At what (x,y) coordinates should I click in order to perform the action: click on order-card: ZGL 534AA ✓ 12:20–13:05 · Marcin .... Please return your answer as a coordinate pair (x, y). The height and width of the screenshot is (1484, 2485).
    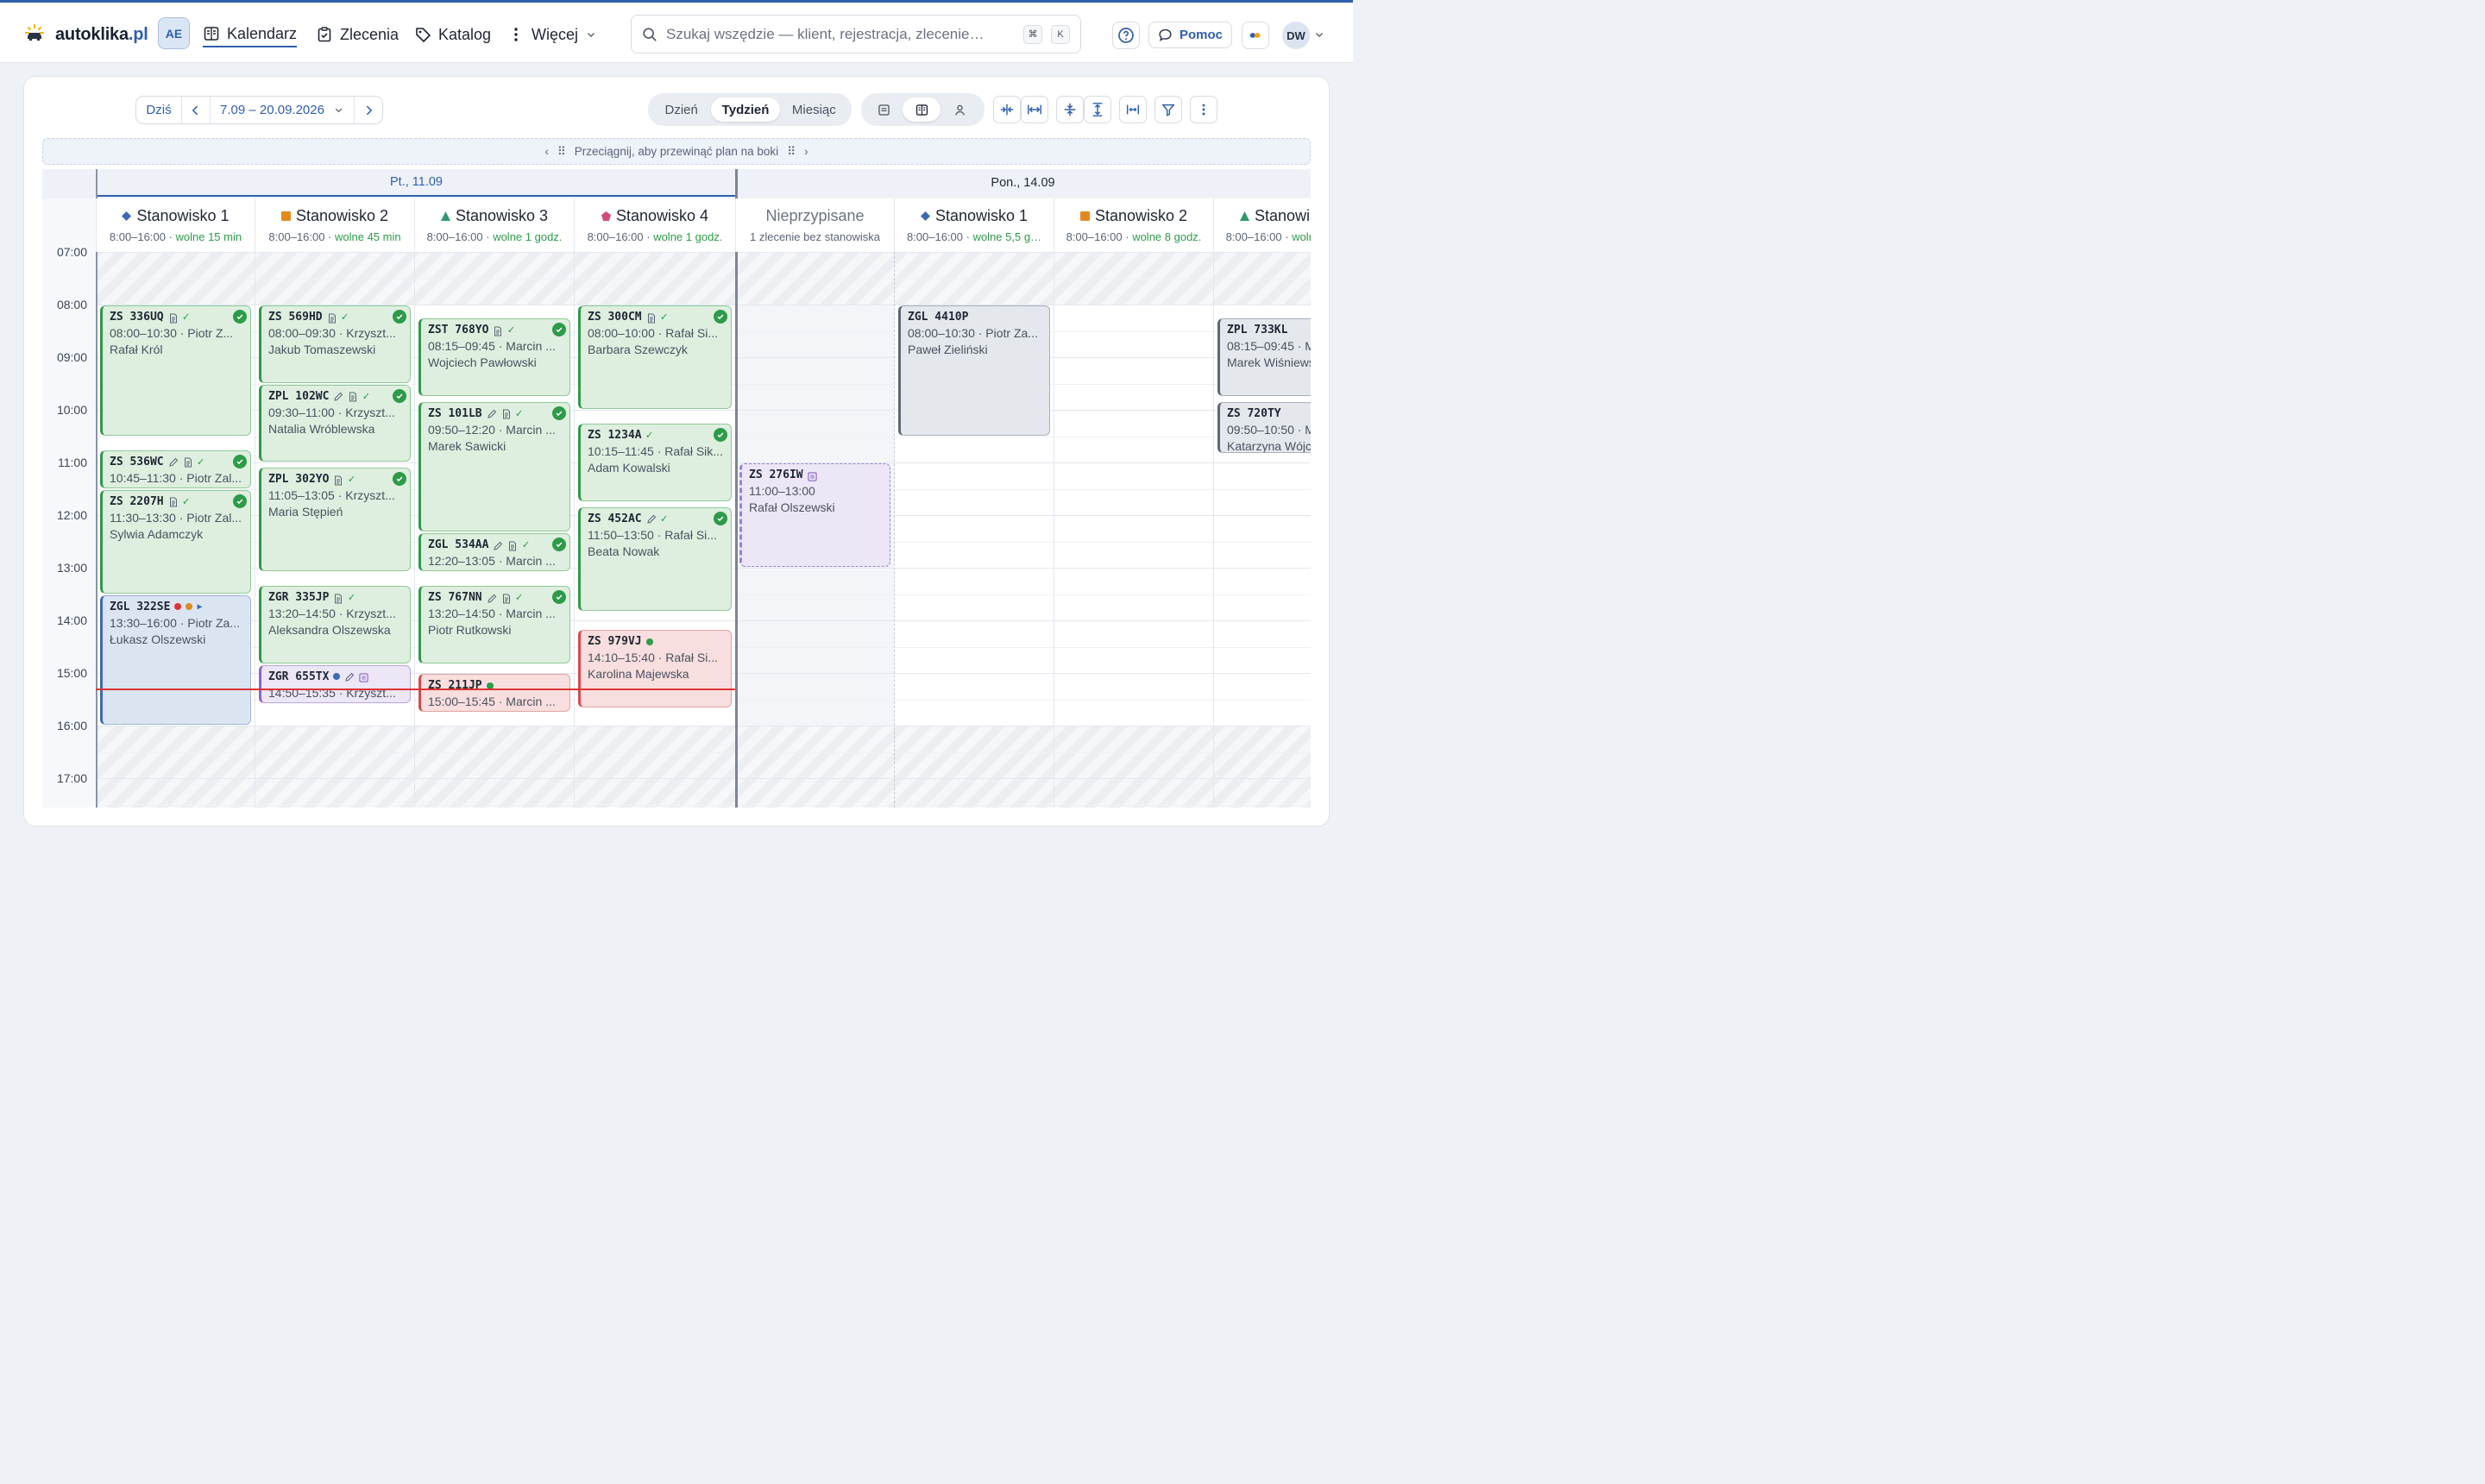
    Looking at the image, I should click on (494, 552).